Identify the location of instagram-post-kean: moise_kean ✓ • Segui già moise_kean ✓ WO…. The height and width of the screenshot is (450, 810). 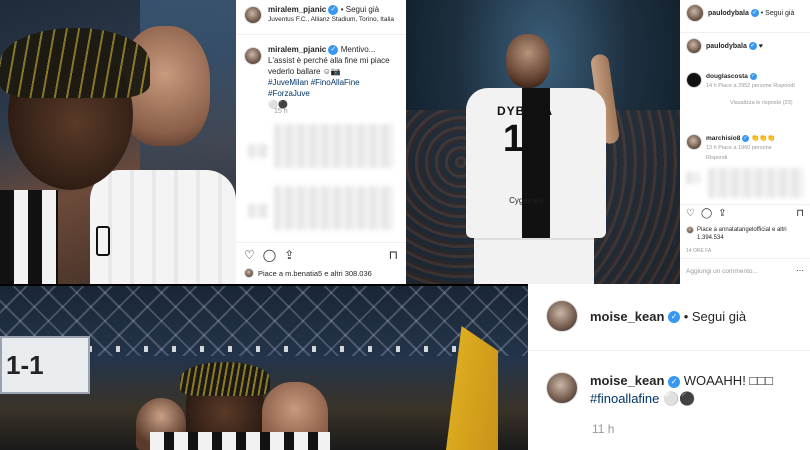
(669, 367).